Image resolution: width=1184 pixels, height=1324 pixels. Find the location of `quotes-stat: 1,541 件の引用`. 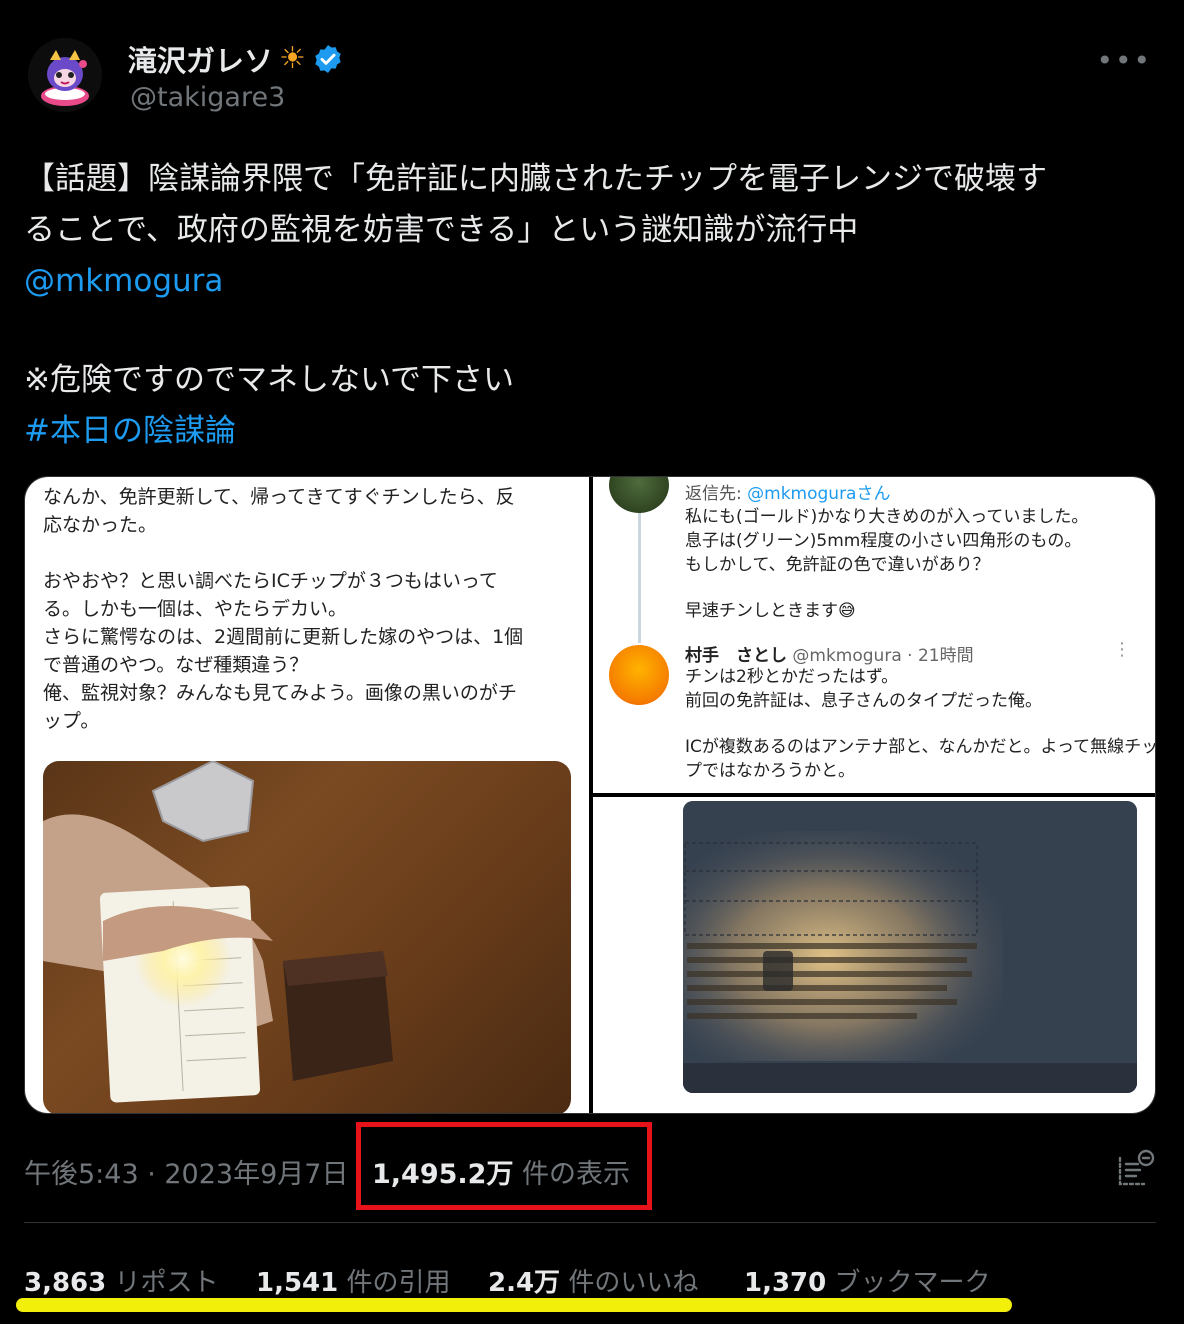

quotes-stat: 1,541 件の引用 is located at coordinates (353, 1280).